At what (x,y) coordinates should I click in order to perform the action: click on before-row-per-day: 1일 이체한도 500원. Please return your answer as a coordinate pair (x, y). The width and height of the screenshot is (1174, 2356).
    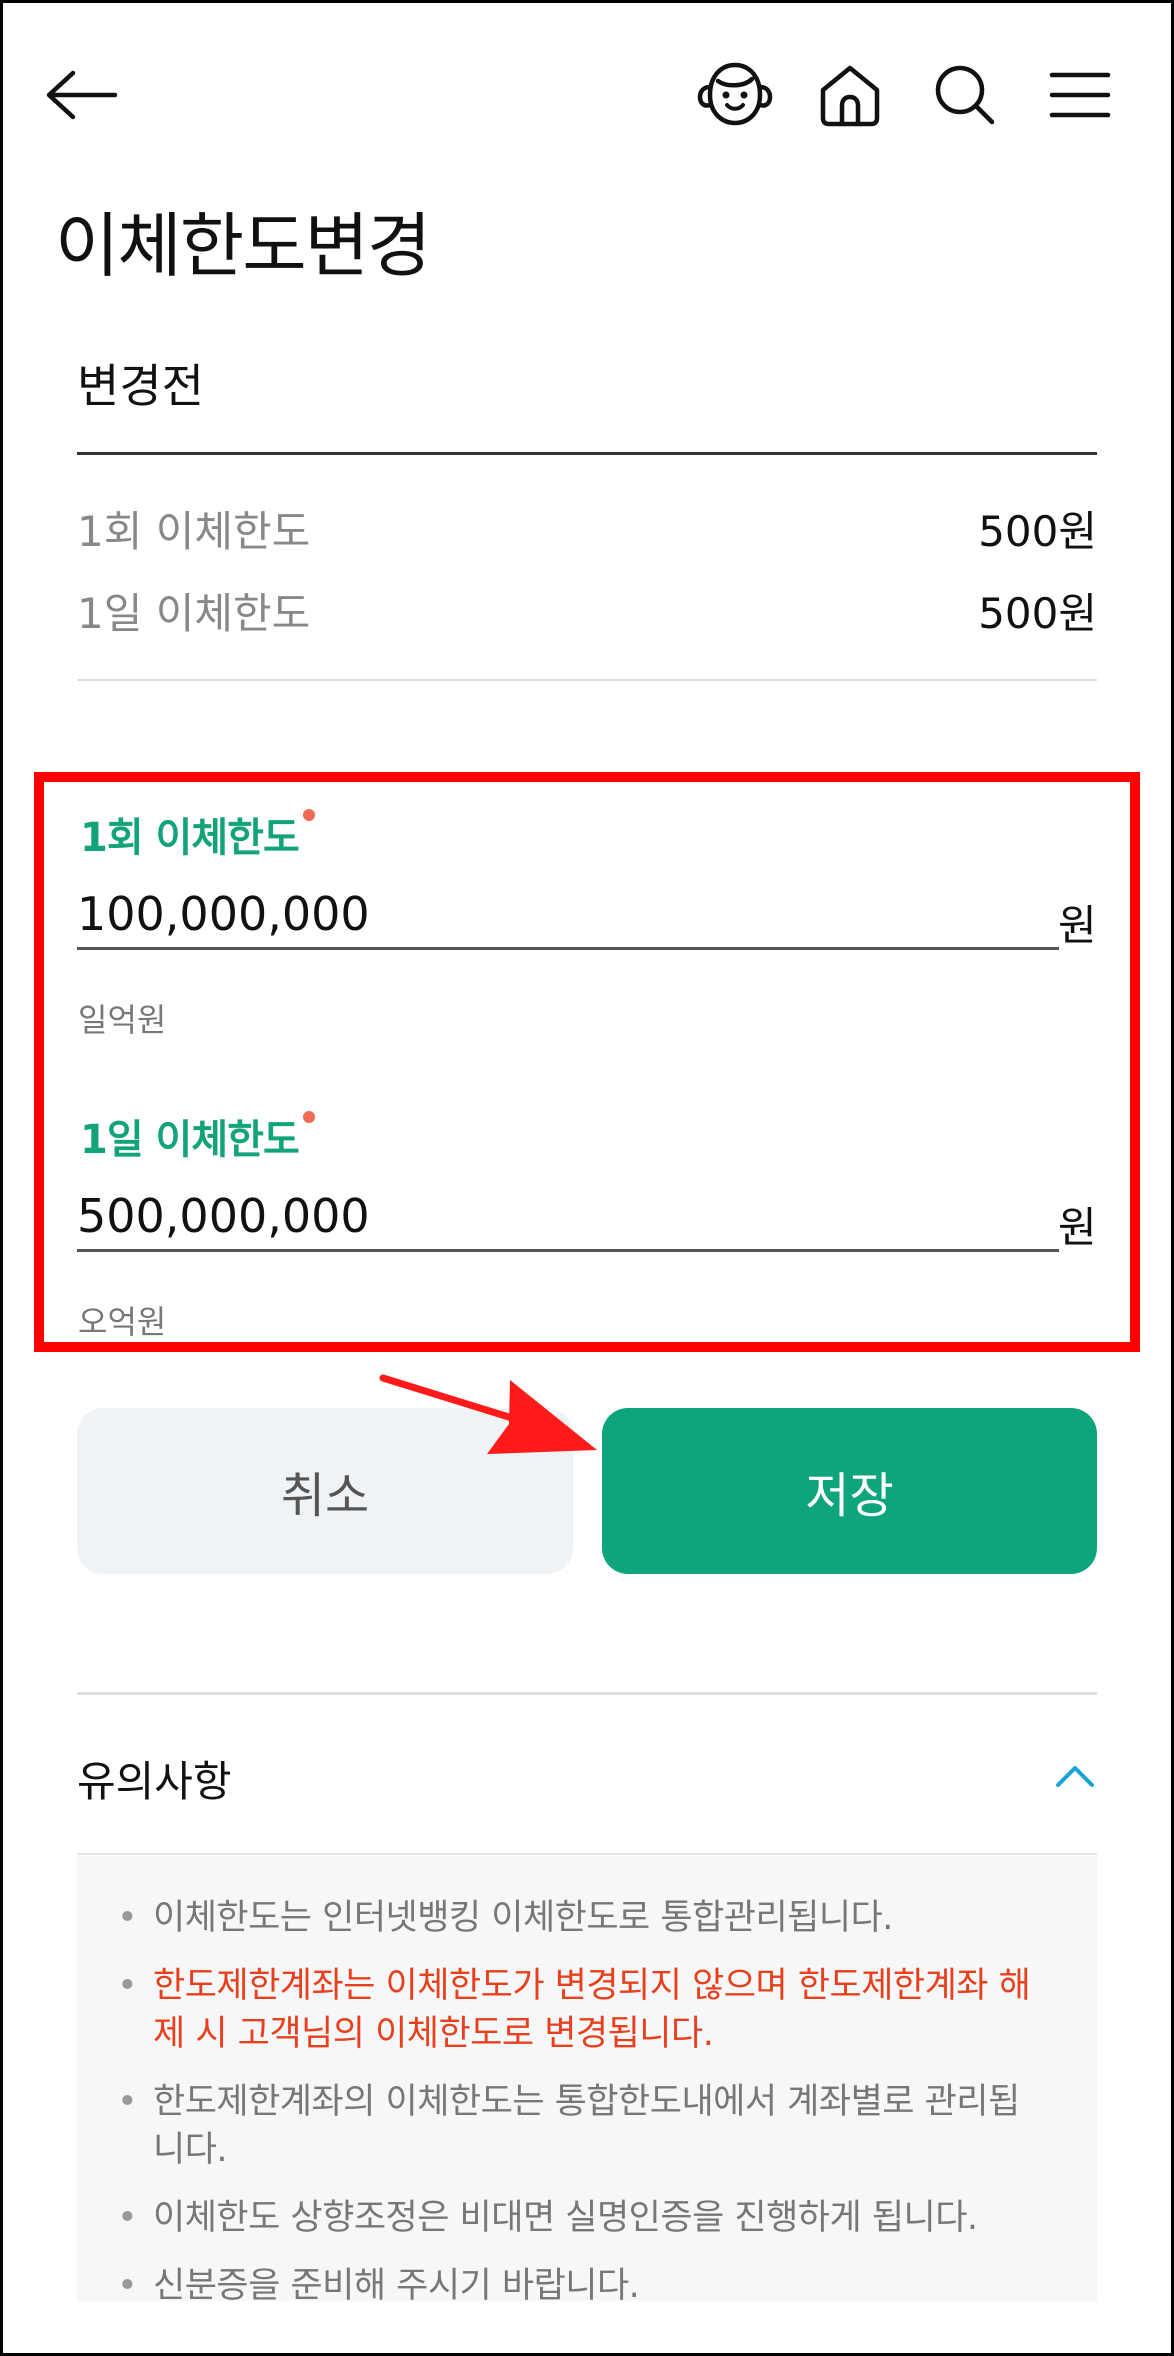
    Looking at the image, I should click on (587, 610).